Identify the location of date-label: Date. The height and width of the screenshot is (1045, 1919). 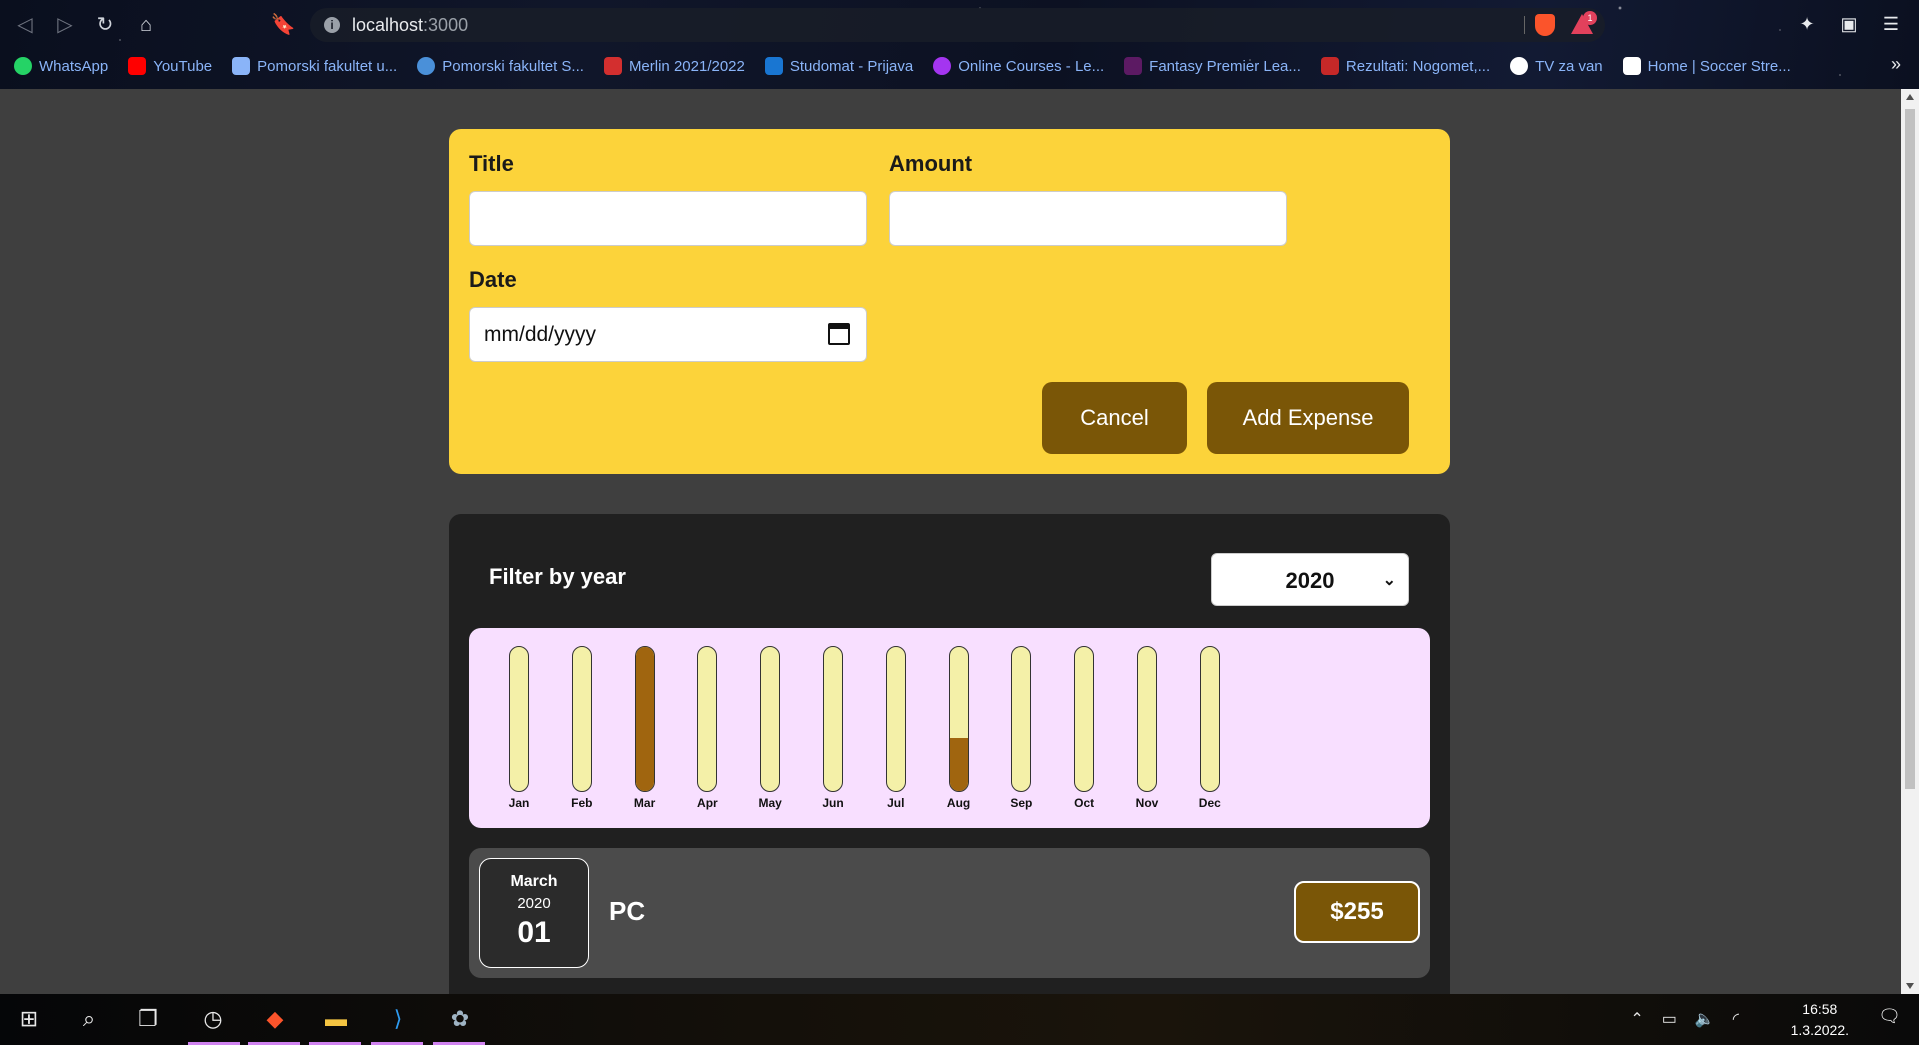
(493, 279).